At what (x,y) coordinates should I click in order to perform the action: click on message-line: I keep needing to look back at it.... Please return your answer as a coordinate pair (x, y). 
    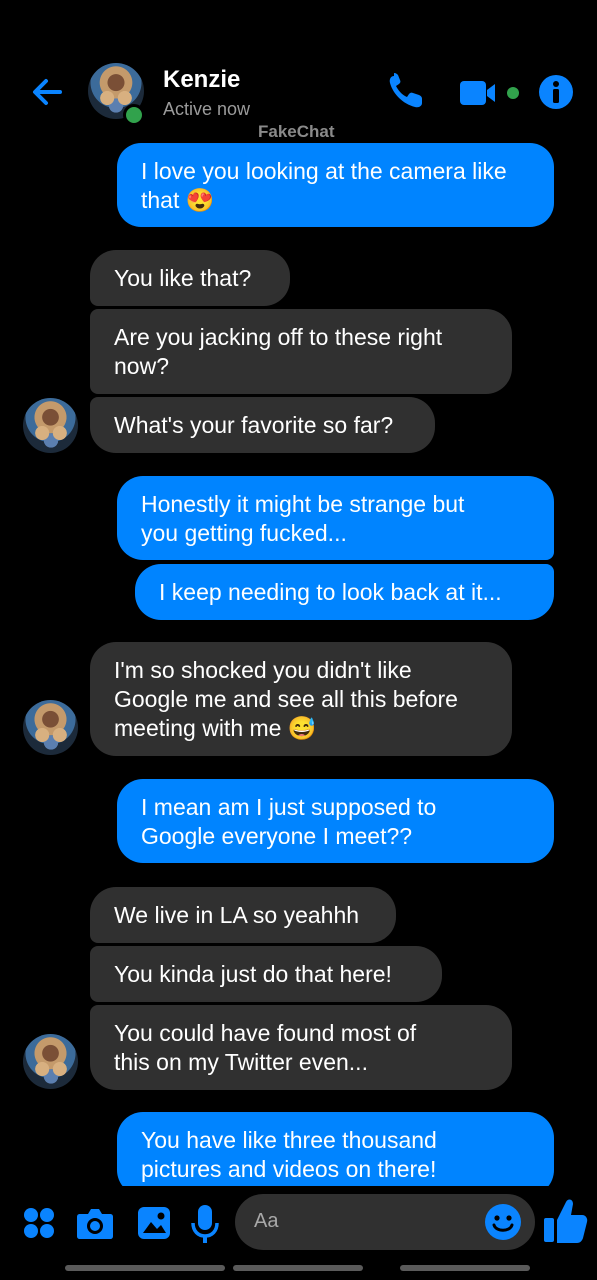
    Looking at the image, I should click on (330, 592).